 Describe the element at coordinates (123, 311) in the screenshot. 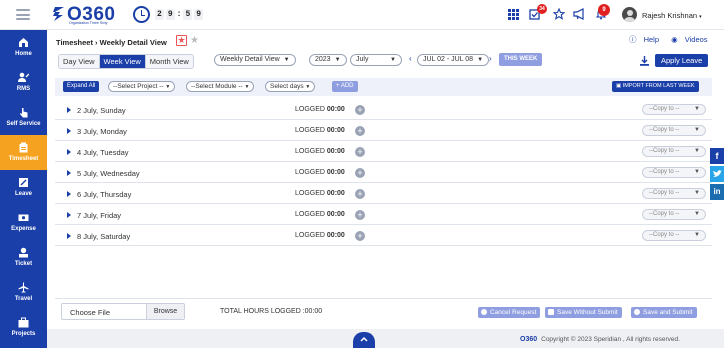

I see `file-upload: Choose File Browse` at that location.